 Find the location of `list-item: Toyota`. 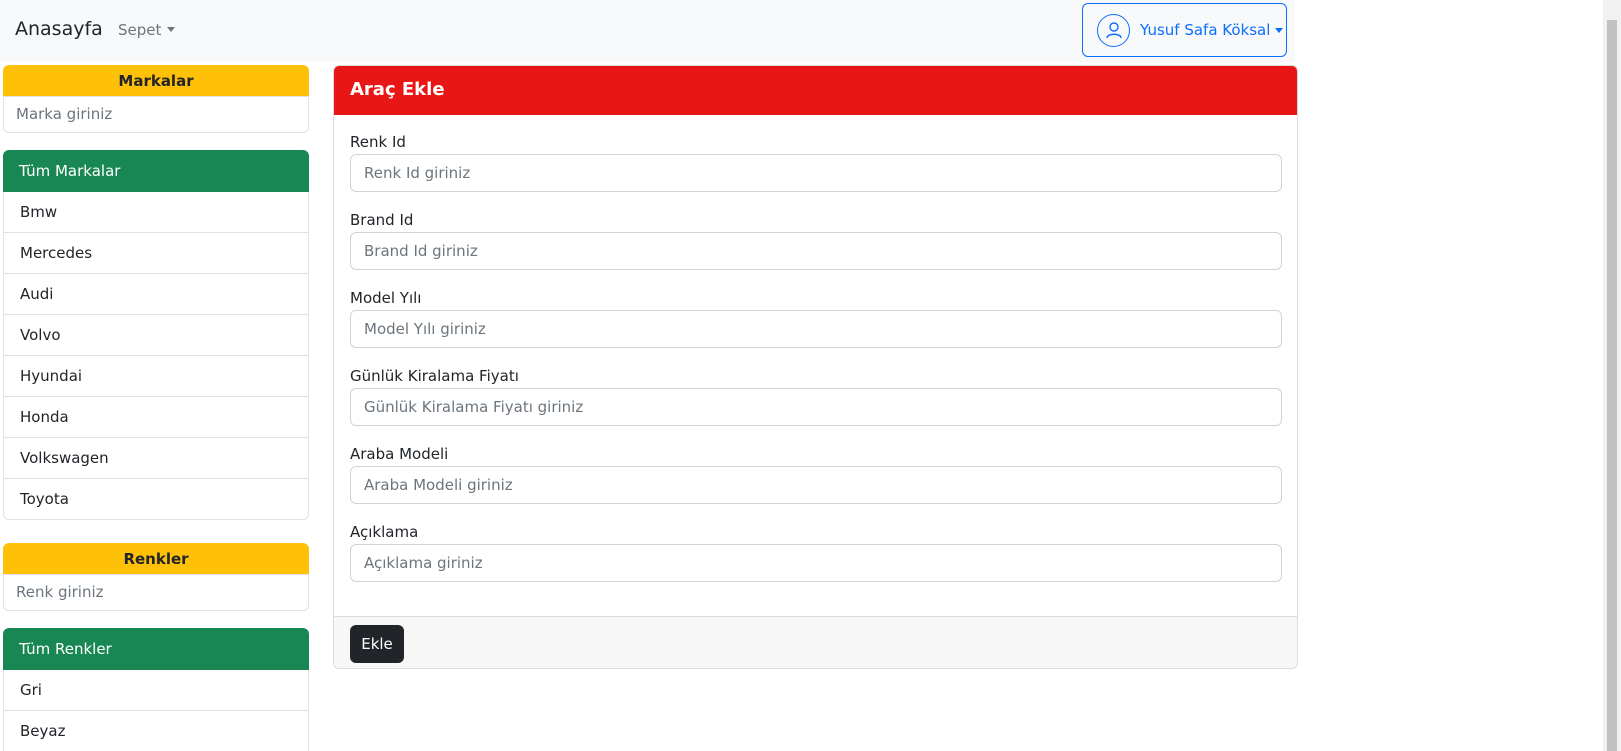

list-item: Toyota is located at coordinates (156, 499).